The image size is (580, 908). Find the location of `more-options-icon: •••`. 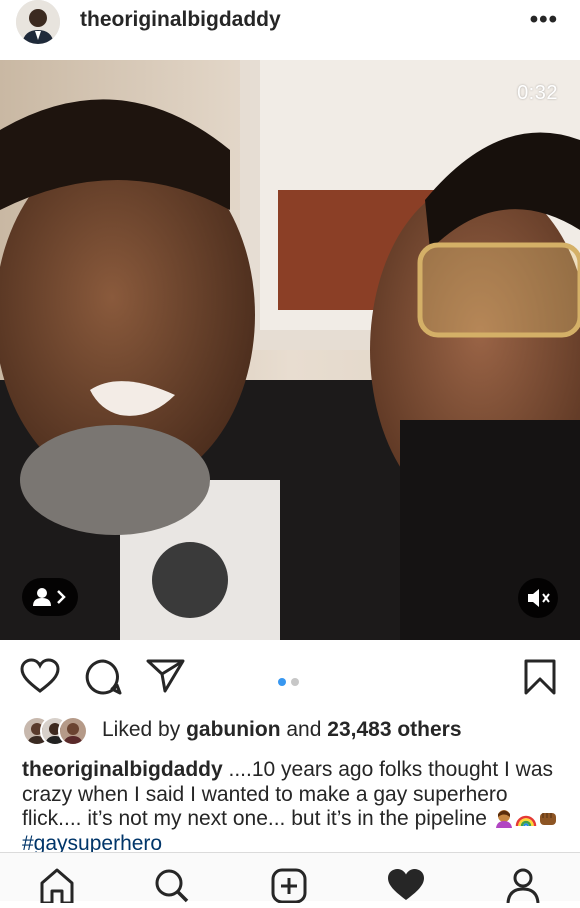

more-options-icon: ••• is located at coordinates (544, 20).